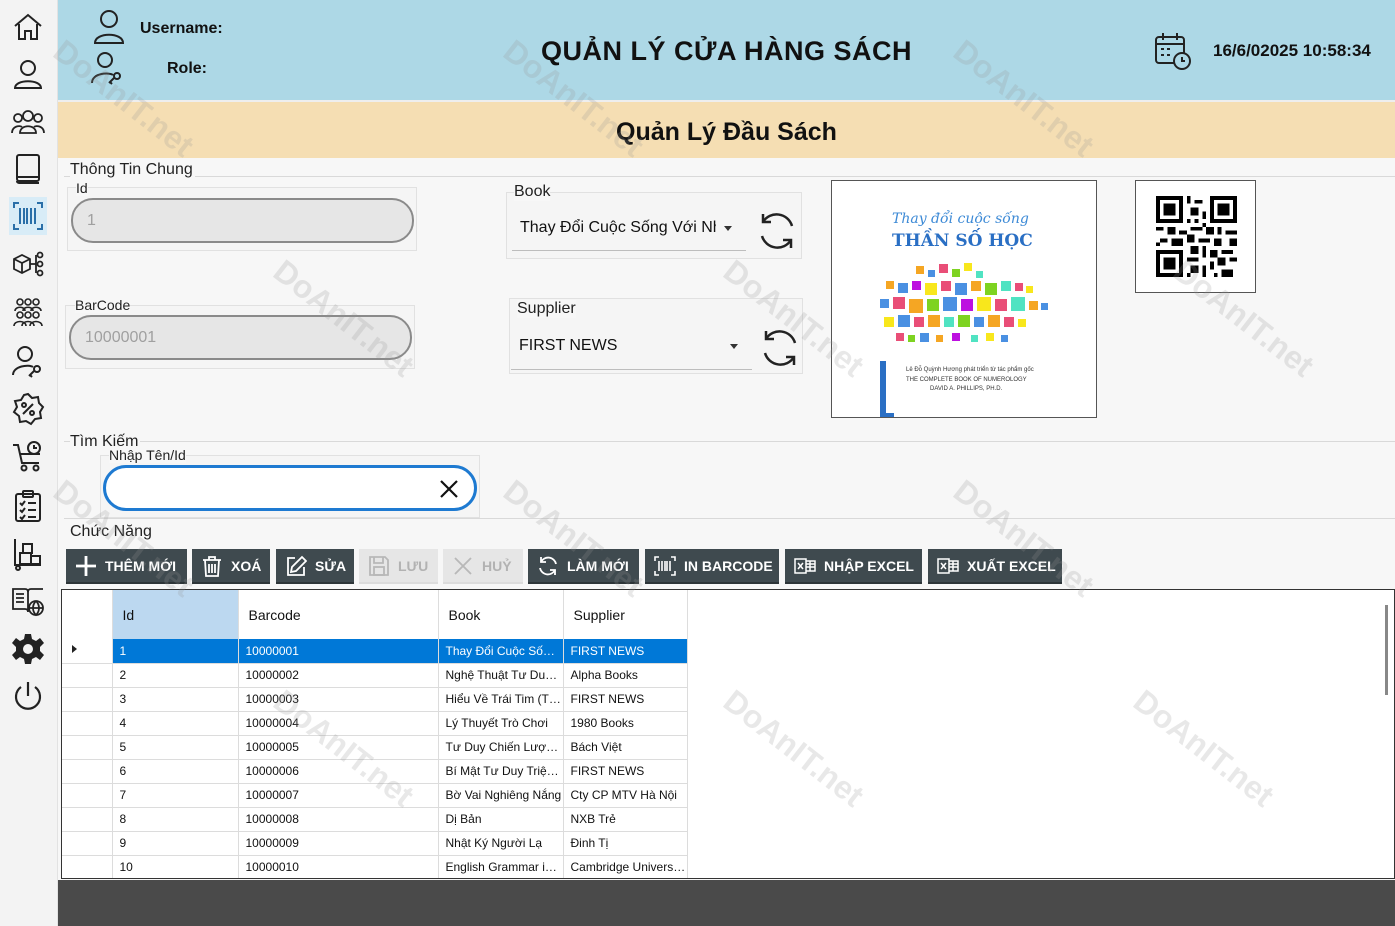 The height and width of the screenshot is (926, 1395). I want to click on cell-supplier: Cty CP MTV Hà Nội, so click(625, 795).